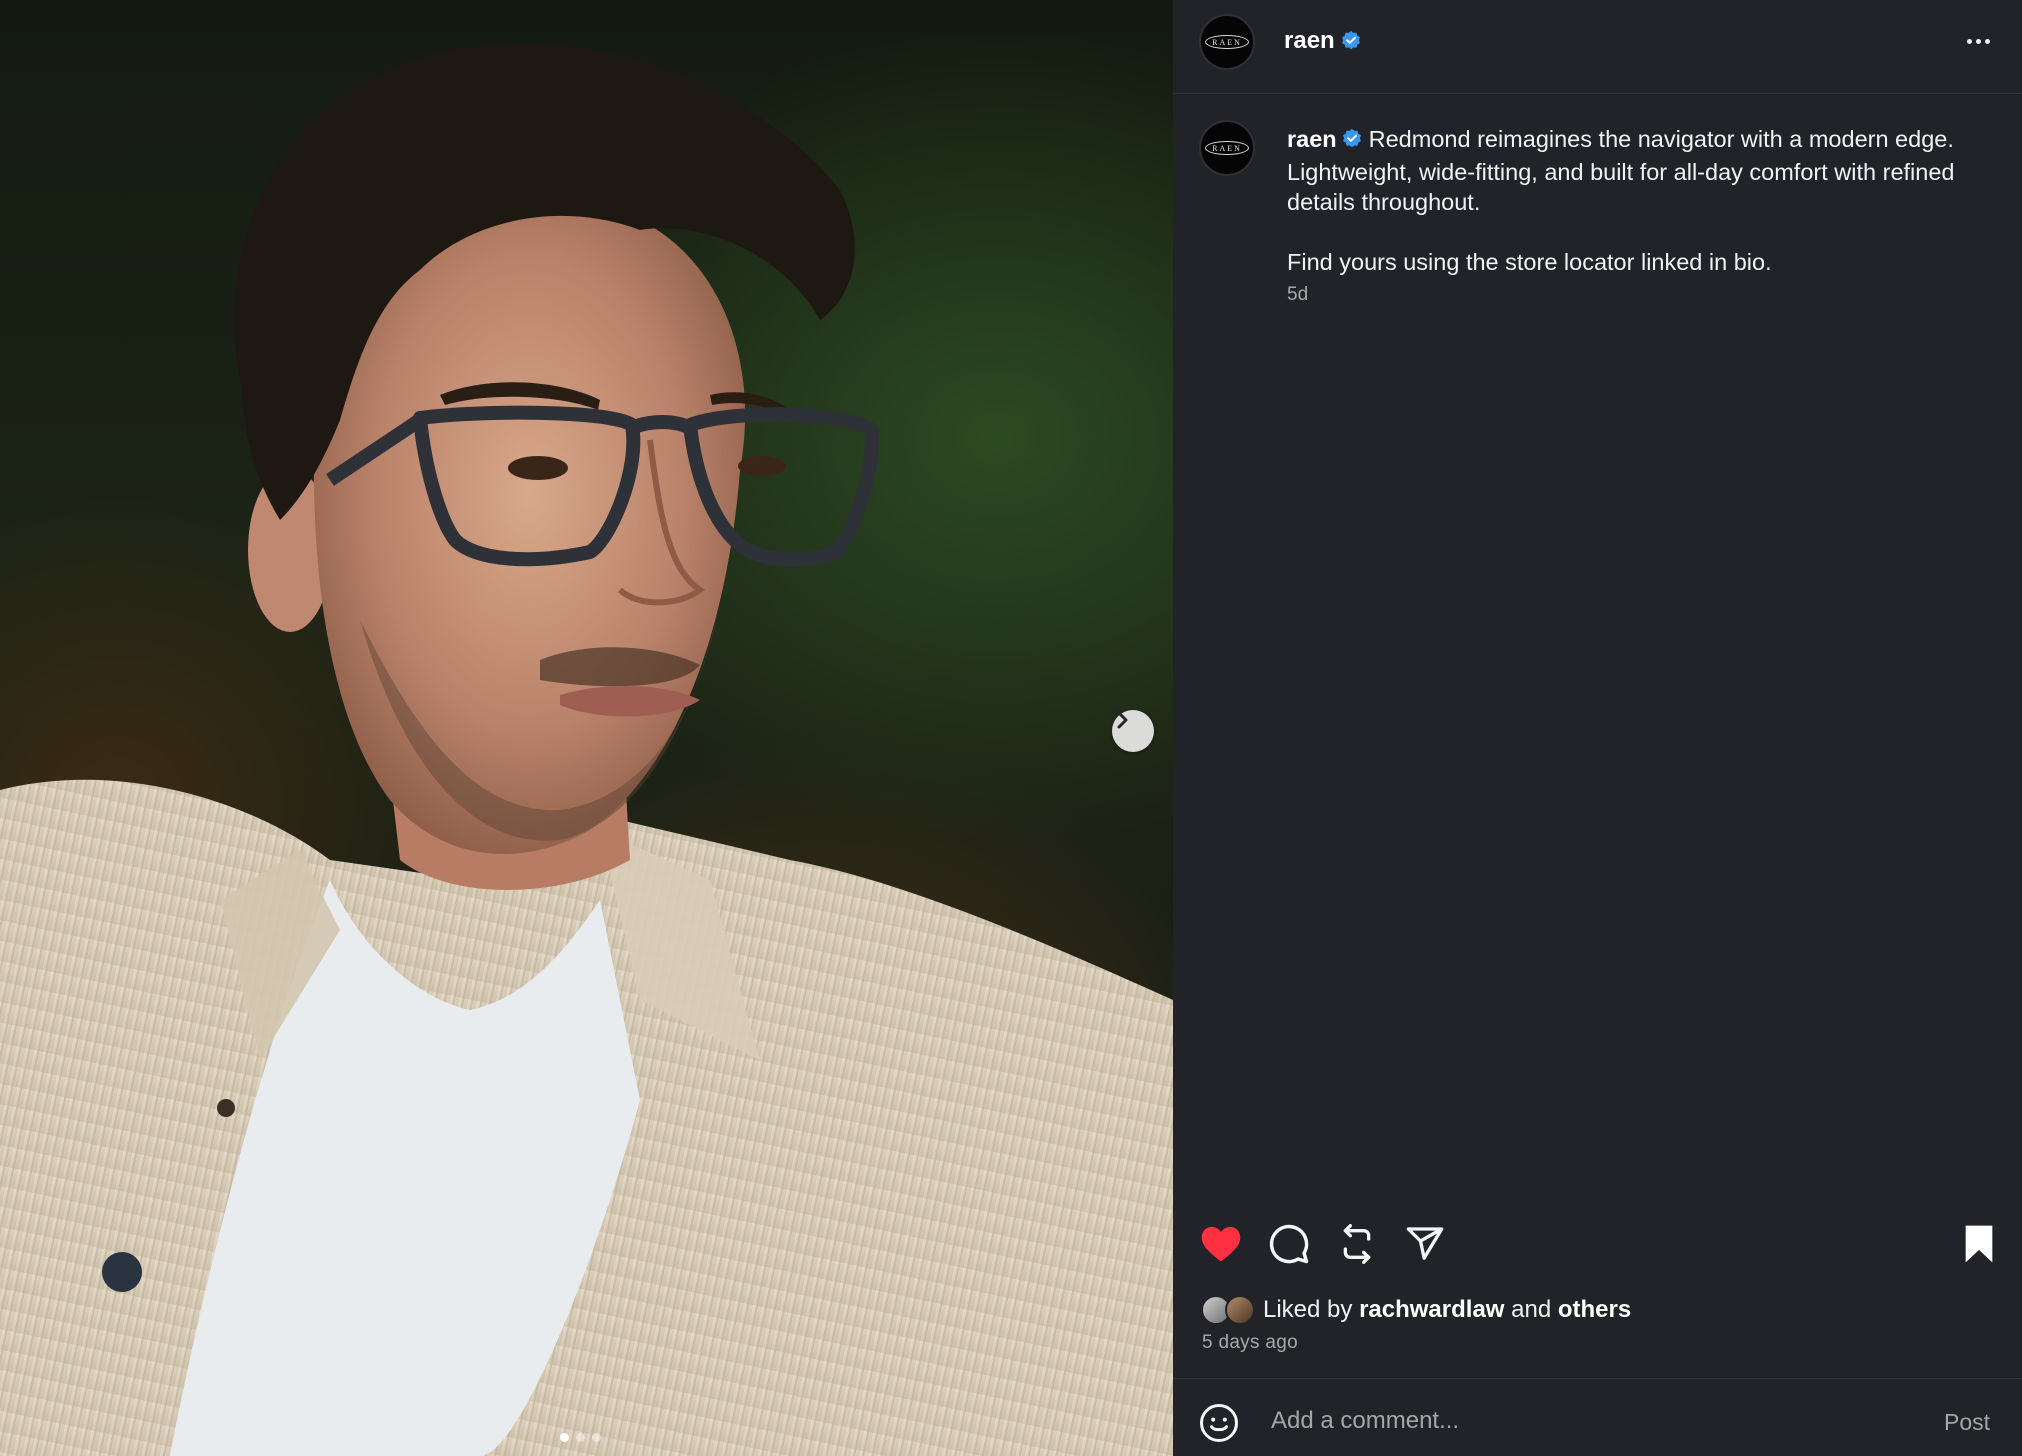  I want to click on liked-by-username: rachwardlaw, so click(1431, 1309).